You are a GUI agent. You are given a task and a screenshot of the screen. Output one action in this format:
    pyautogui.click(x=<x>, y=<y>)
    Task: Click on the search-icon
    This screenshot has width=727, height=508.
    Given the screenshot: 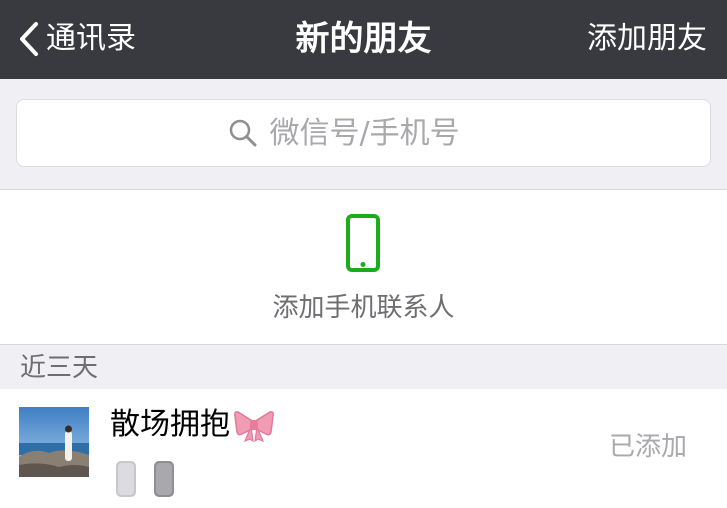 What is the action you would take?
    pyautogui.click(x=242, y=133)
    